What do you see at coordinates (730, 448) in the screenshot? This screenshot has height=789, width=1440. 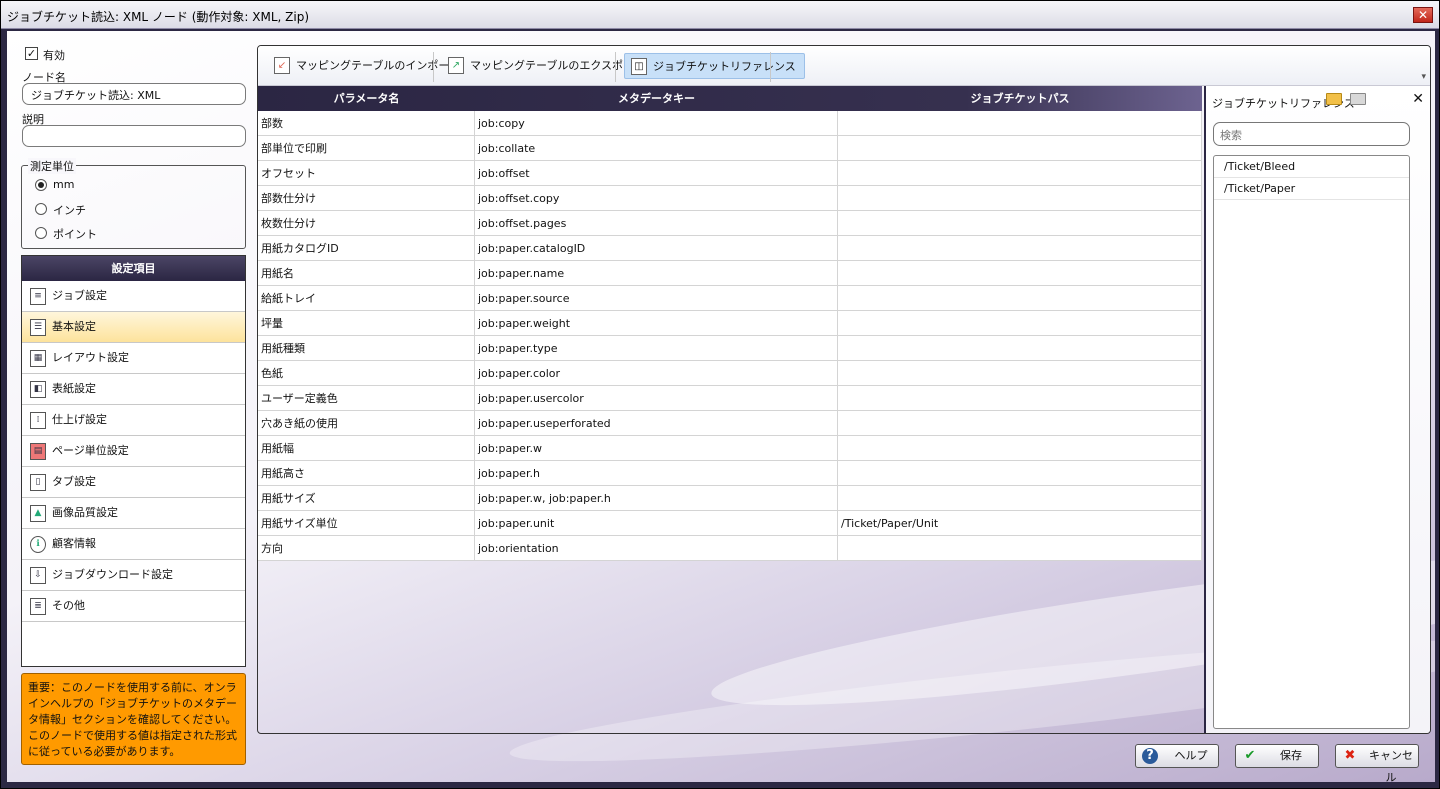 I see `table-row: 用紙幅 job:paper.w` at bounding box center [730, 448].